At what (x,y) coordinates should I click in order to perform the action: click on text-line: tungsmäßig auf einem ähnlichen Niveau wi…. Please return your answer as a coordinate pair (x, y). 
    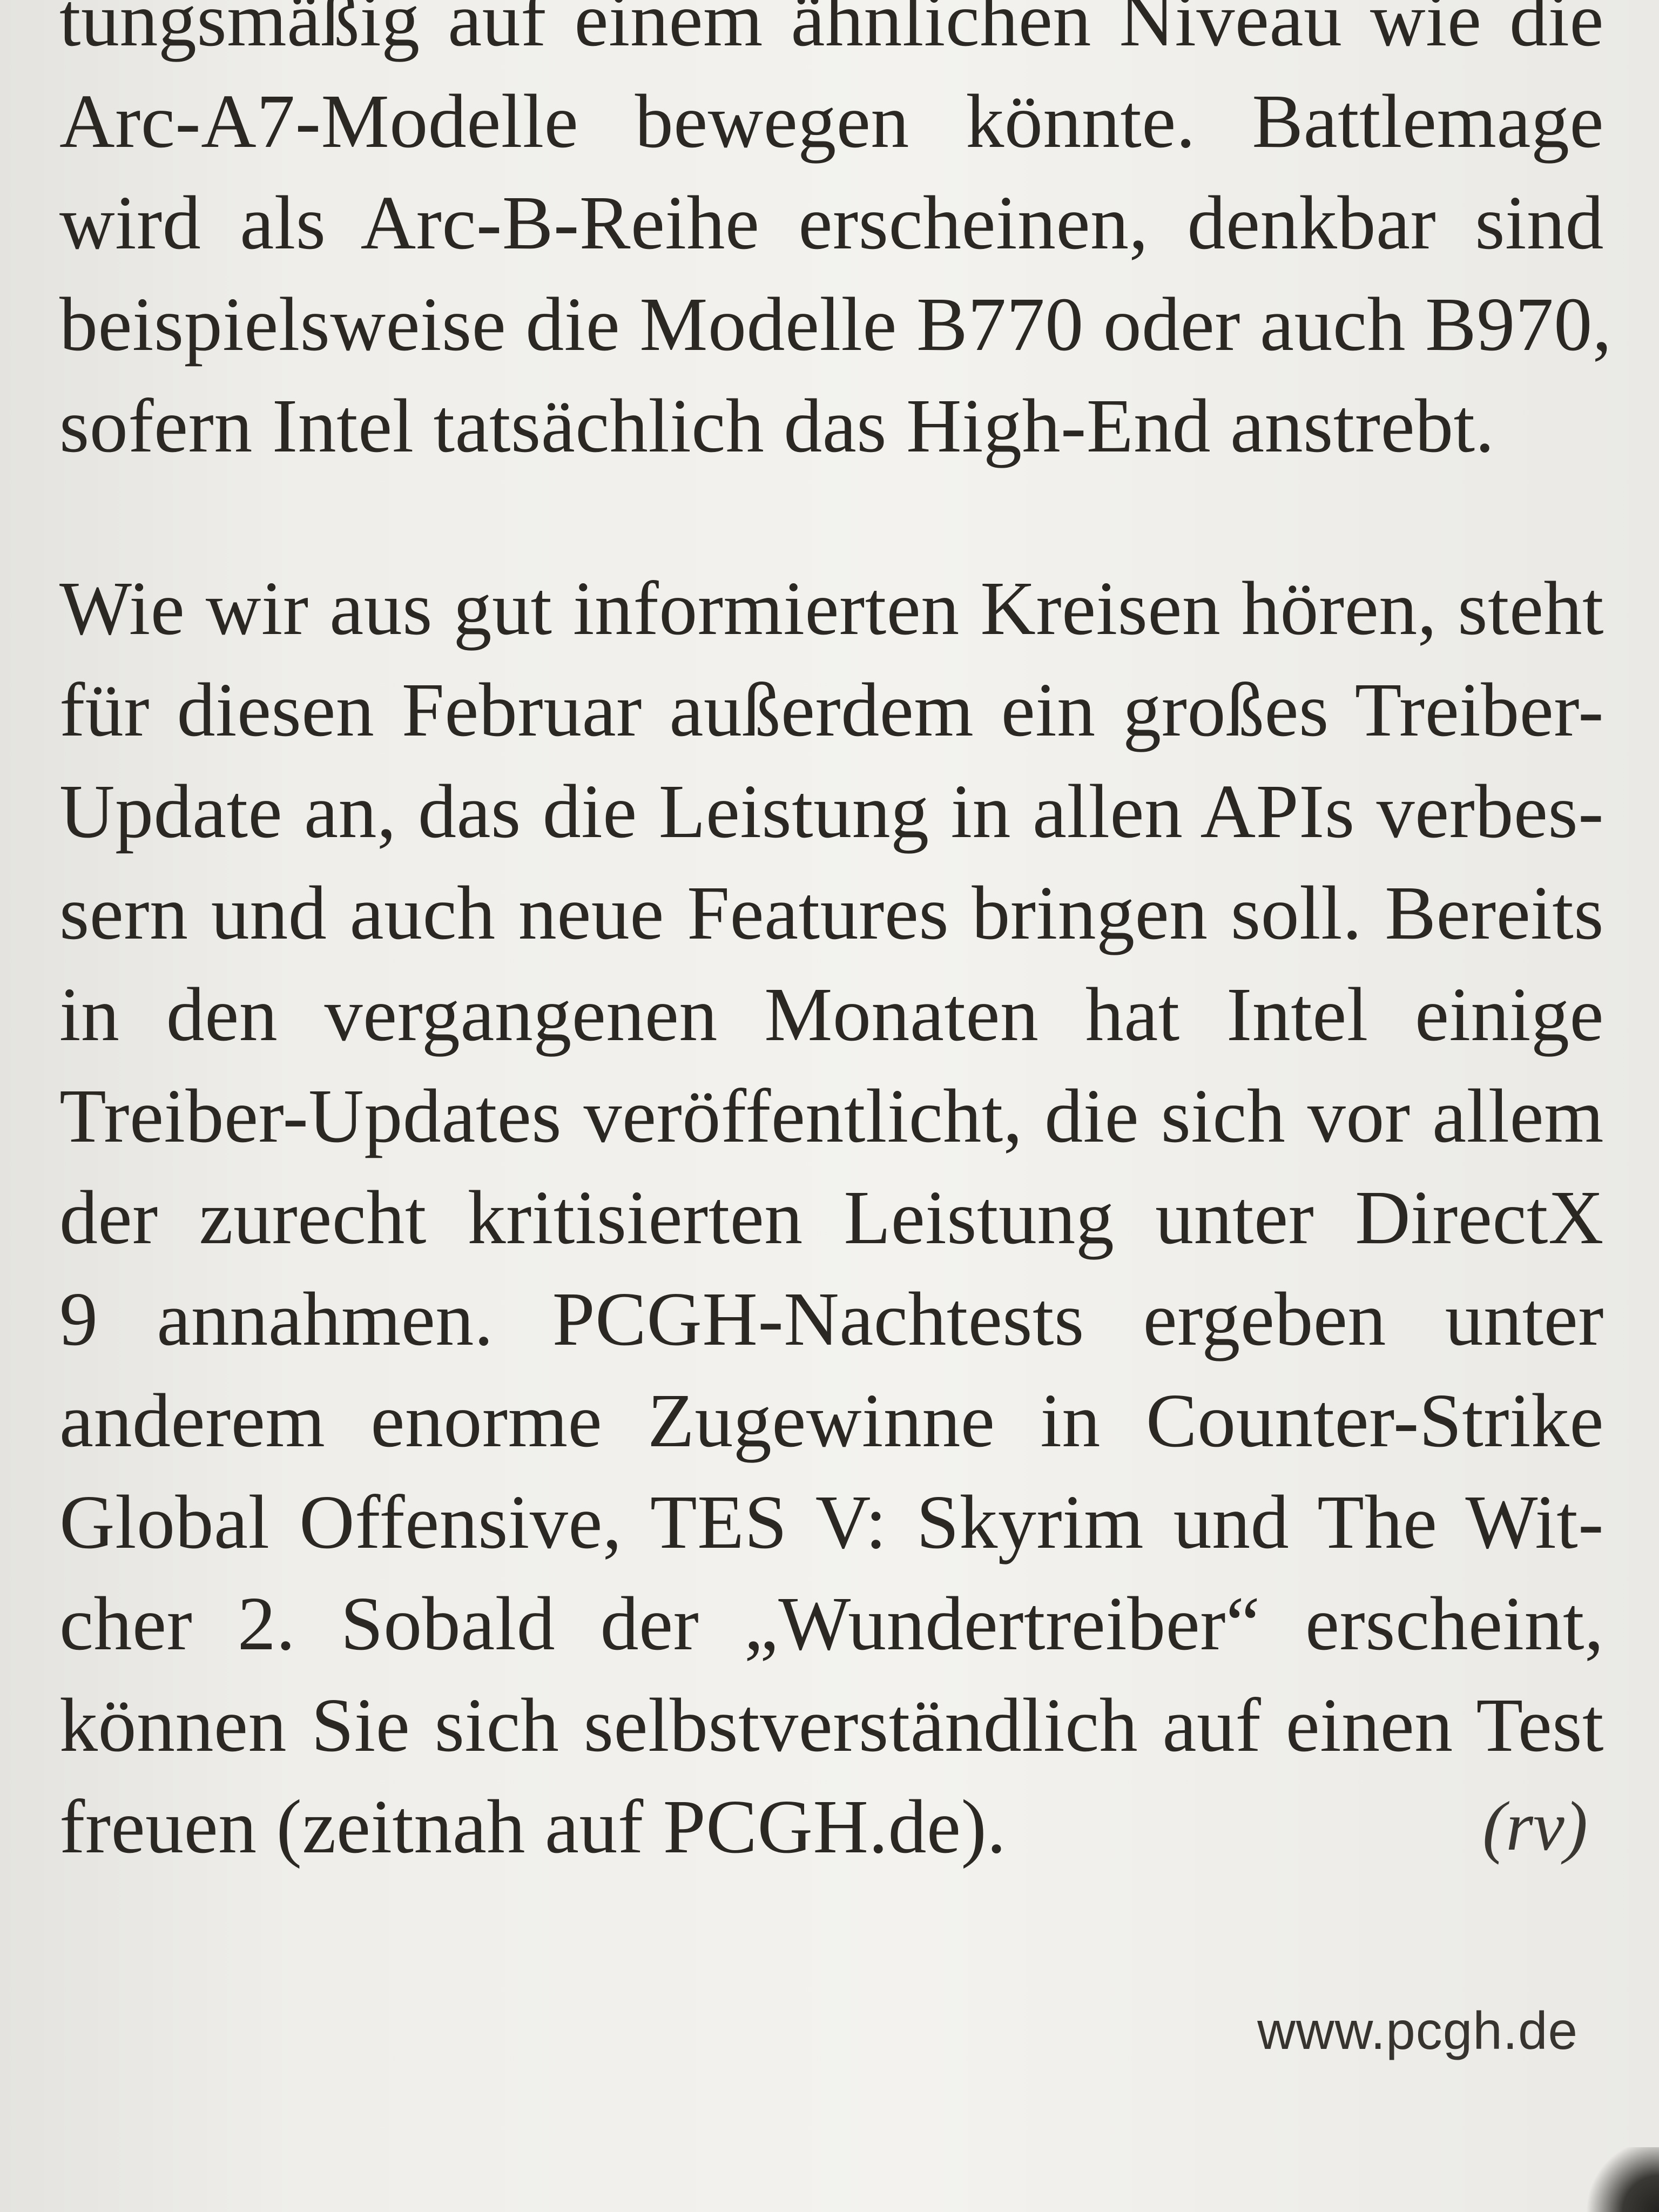
    Looking at the image, I should click on (831, 31).